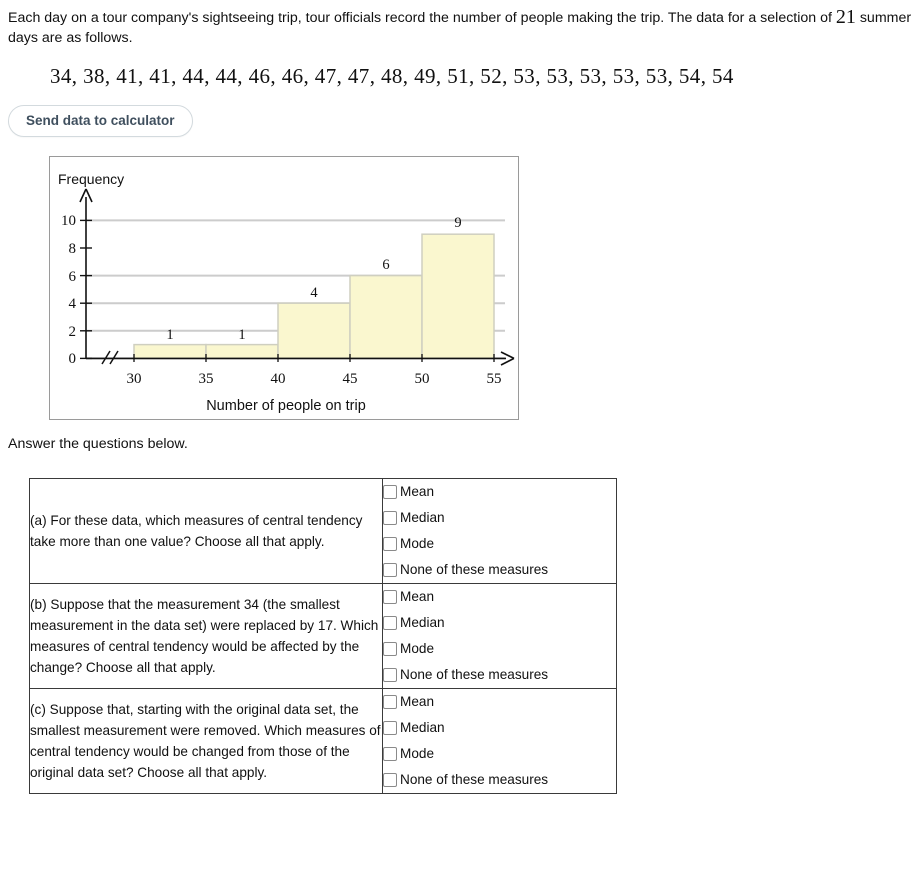 This screenshot has width=923, height=870. Describe the element at coordinates (286, 406) in the screenshot. I see `x-axis-title: Number of people on trip` at that location.